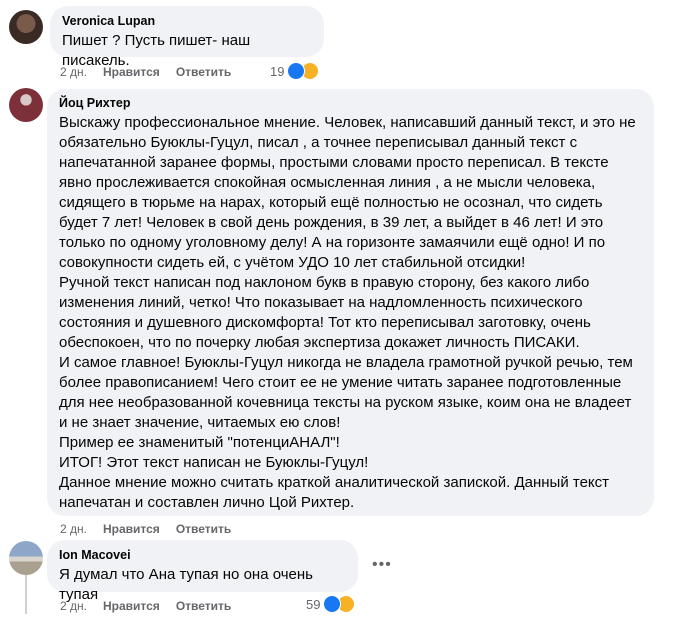  I want to click on comment-author: Йоц Рихтер, so click(350, 103).